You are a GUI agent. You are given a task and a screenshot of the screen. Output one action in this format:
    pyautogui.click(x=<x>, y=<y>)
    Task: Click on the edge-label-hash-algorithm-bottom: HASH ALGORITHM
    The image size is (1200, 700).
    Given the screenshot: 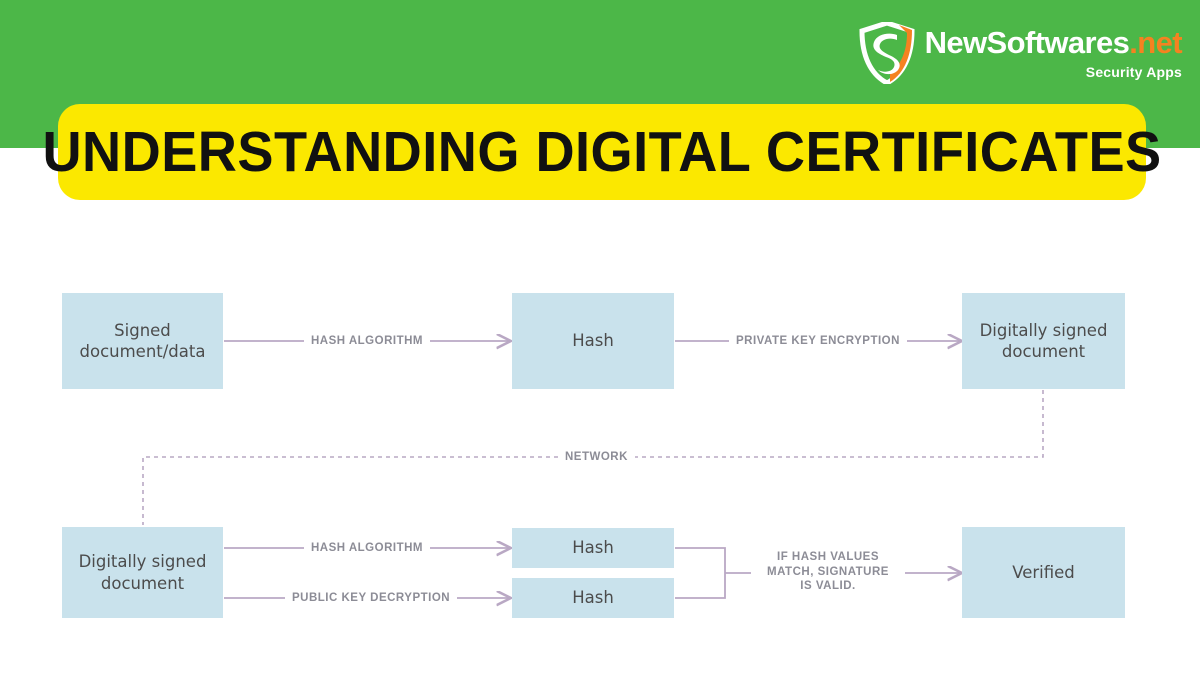 What is the action you would take?
    pyautogui.click(x=367, y=548)
    